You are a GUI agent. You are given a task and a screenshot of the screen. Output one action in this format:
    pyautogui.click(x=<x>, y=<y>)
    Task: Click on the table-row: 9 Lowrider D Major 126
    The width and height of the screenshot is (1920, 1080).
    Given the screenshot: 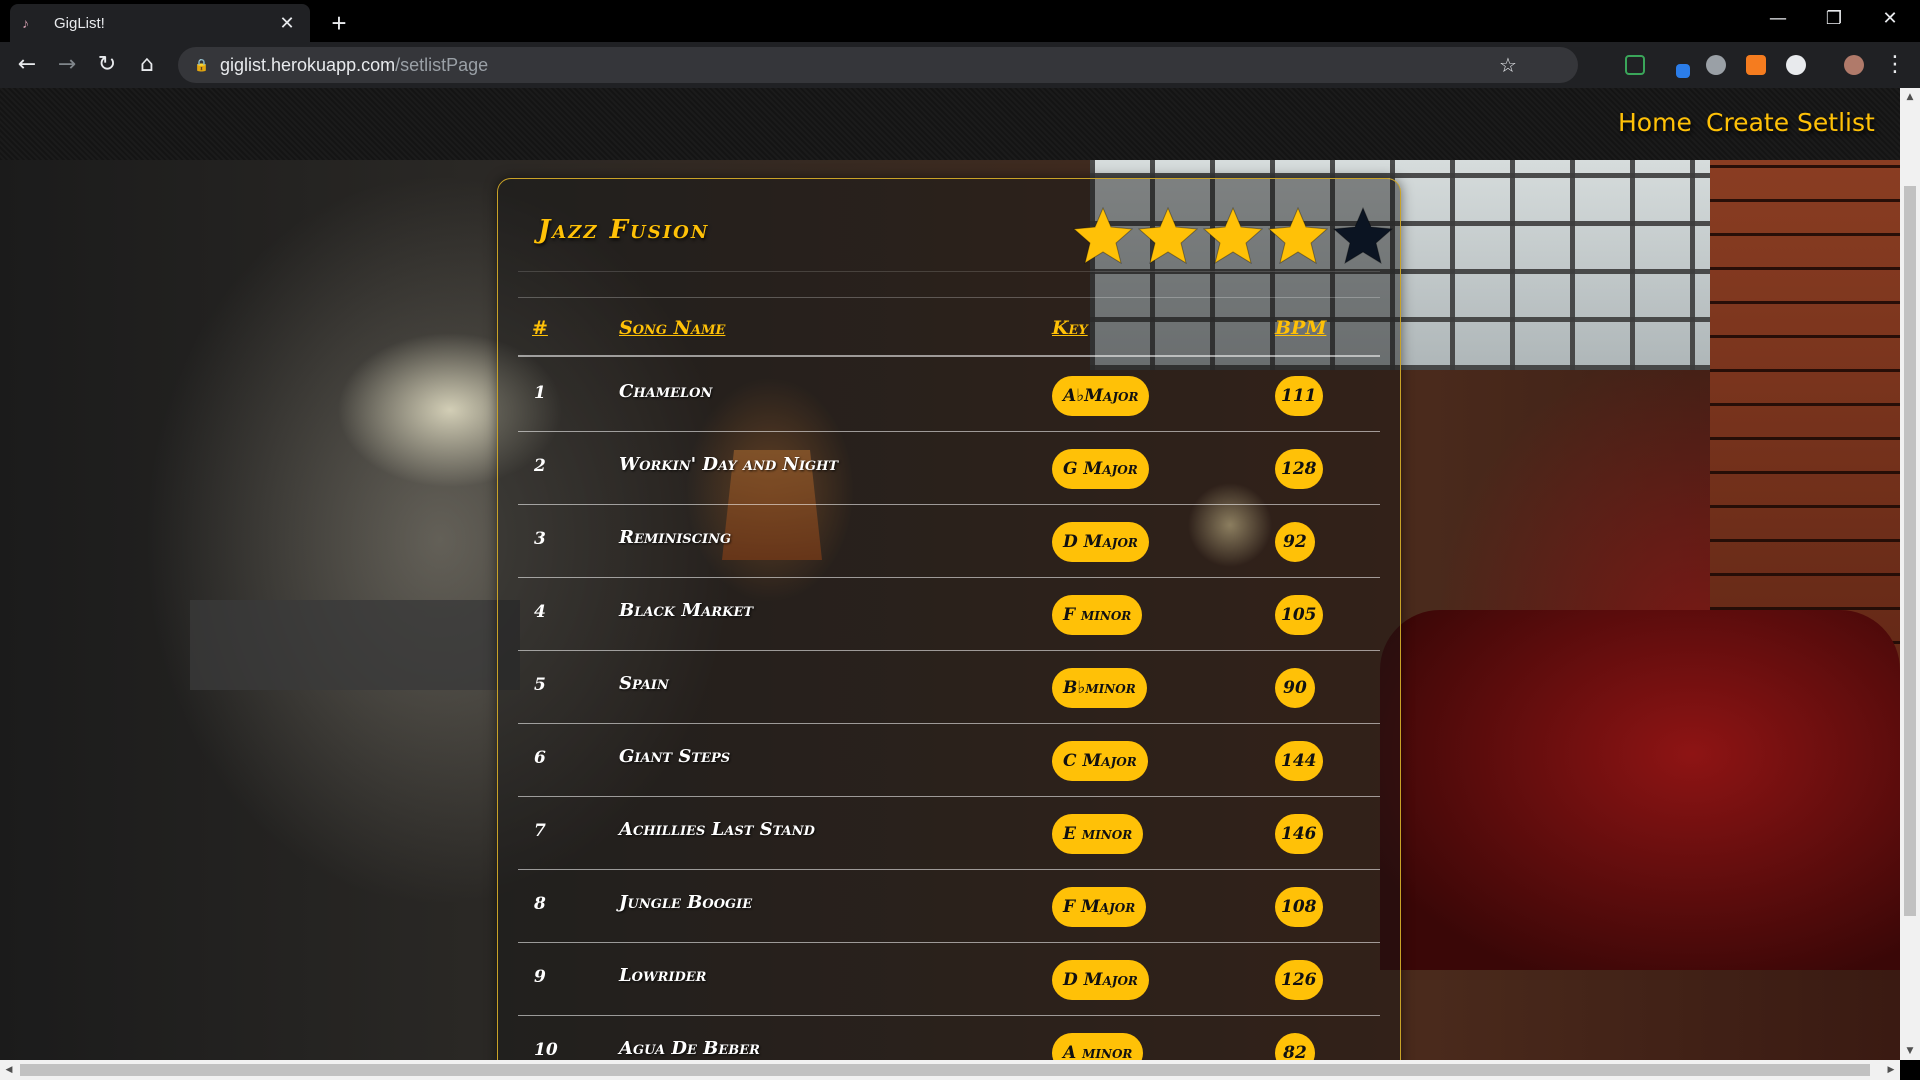 What is the action you would take?
    pyautogui.click(x=949, y=979)
    